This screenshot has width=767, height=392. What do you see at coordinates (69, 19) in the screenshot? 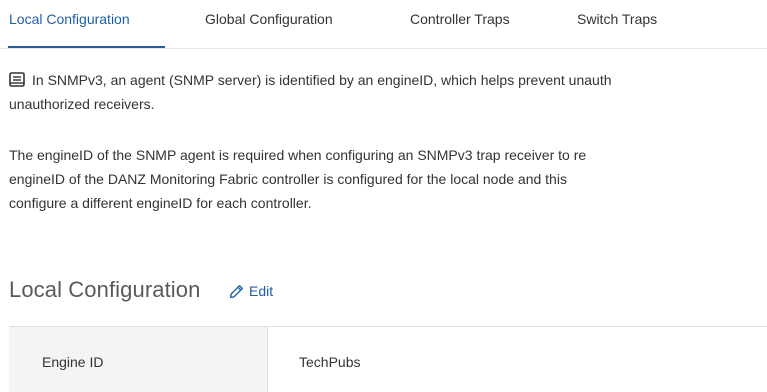
I see `tab-local-configuration: Local Configuration` at bounding box center [69, 19].